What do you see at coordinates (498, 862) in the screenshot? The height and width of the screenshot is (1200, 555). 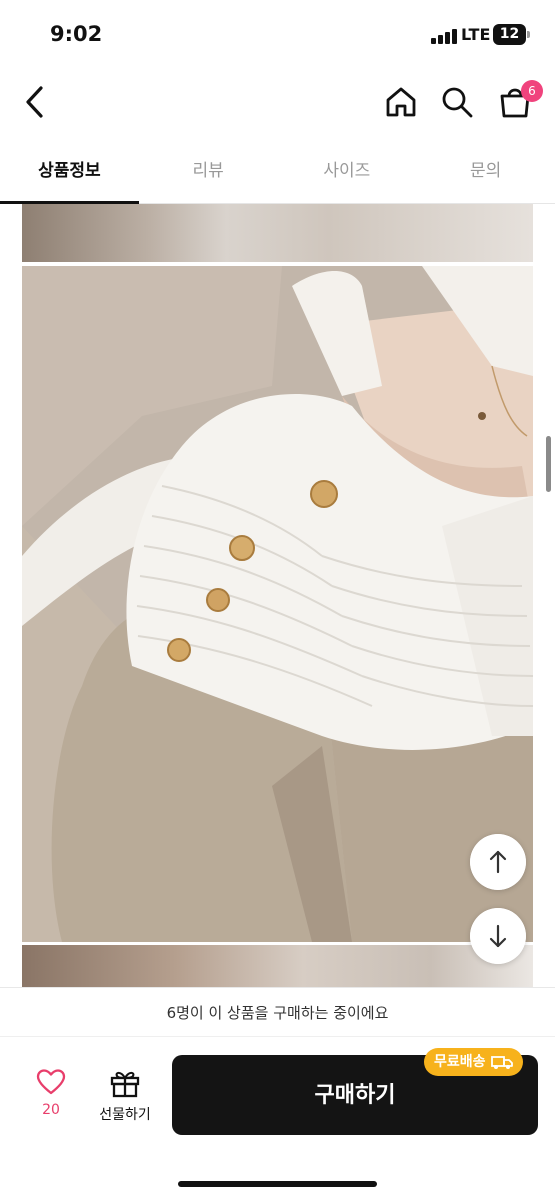 I see `arrow-up-icon` at bounding box center [498, 862].